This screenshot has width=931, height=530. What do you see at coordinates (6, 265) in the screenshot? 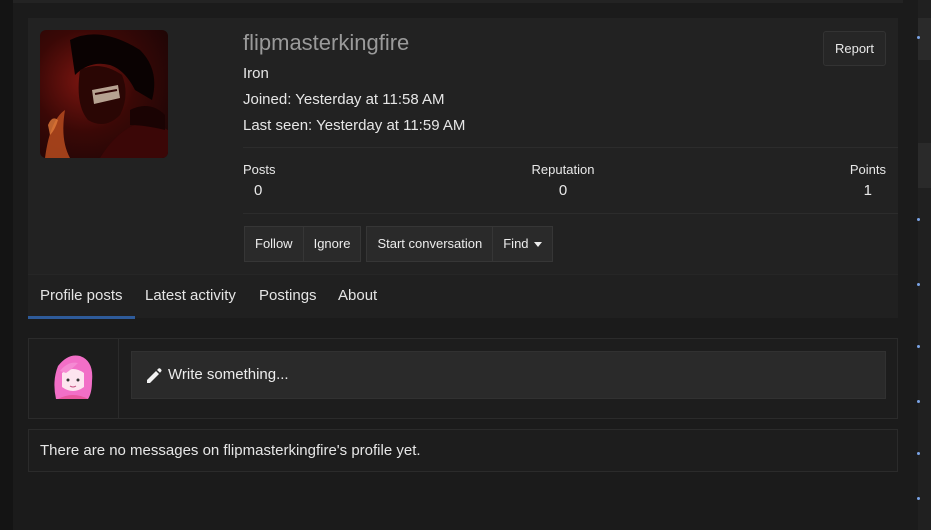
I see `left-gutter` at bounding box center [6, 265].